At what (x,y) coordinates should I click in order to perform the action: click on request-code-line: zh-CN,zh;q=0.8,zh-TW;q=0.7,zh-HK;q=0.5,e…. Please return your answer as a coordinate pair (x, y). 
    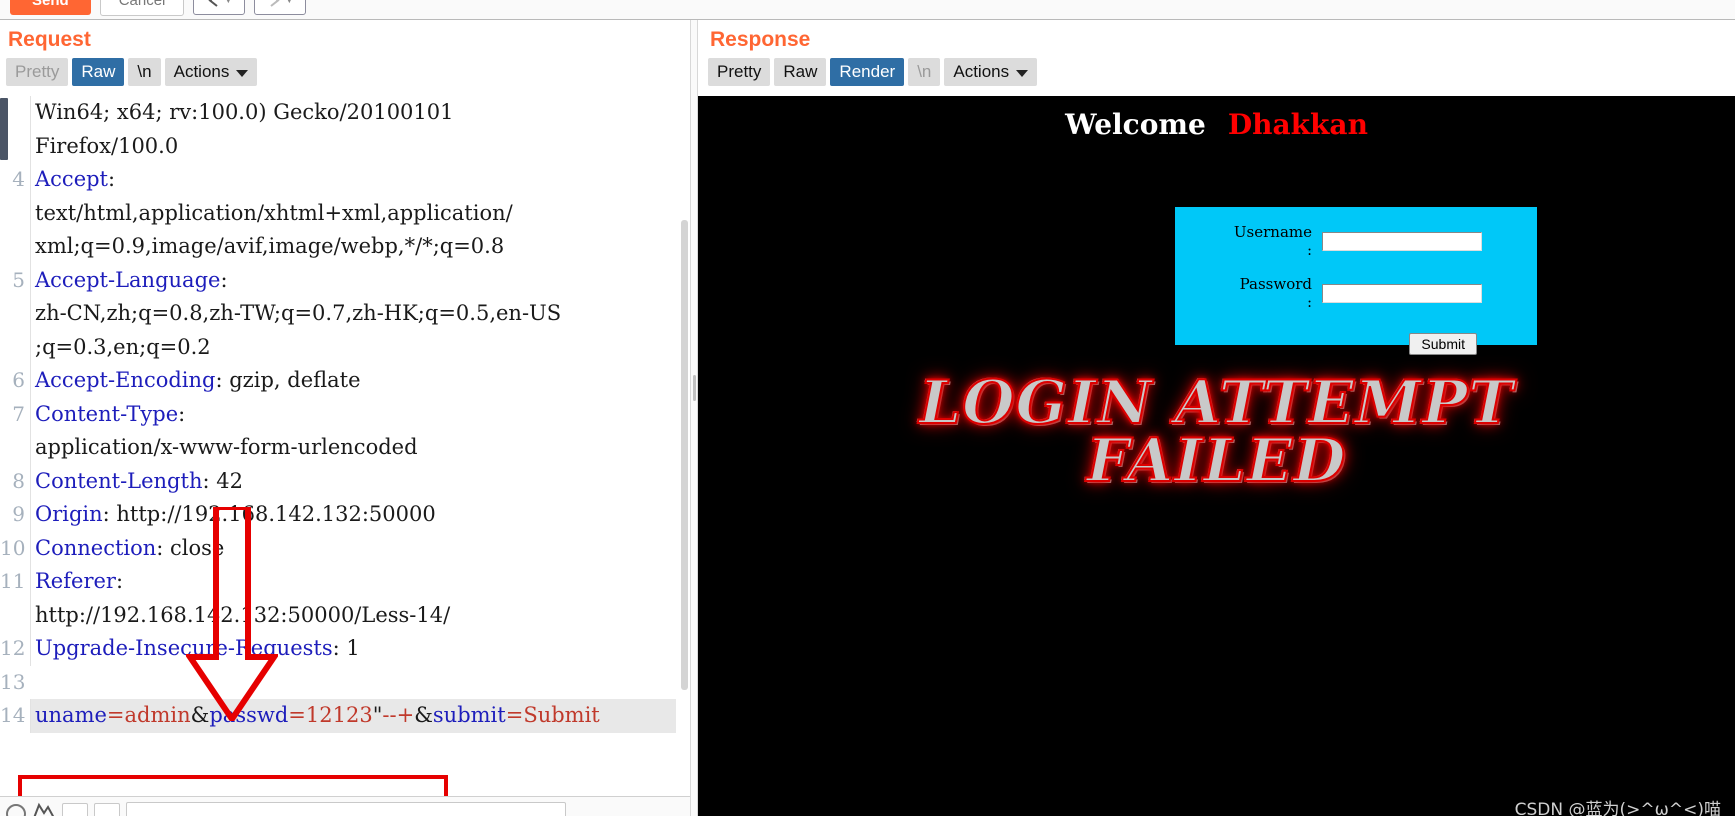
    Looking at the image, I should click on (338, 314).